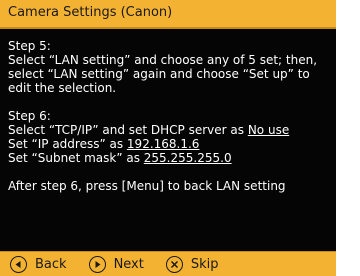  I want to click on next-label: Next, so click(128, 264).